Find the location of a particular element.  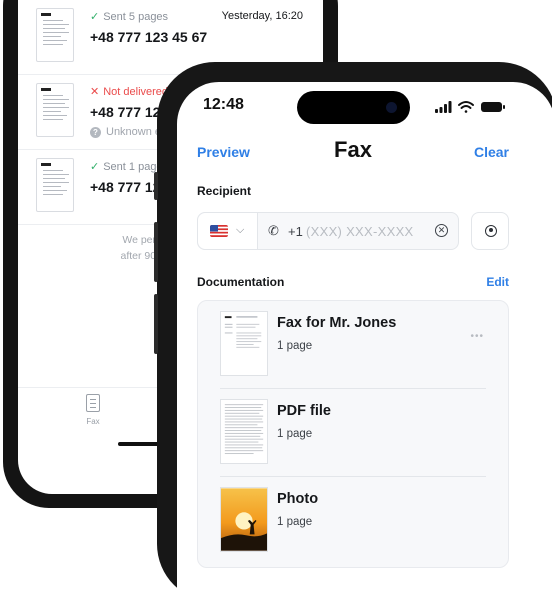

contact-person-icon is located at coordinates (491, 231).